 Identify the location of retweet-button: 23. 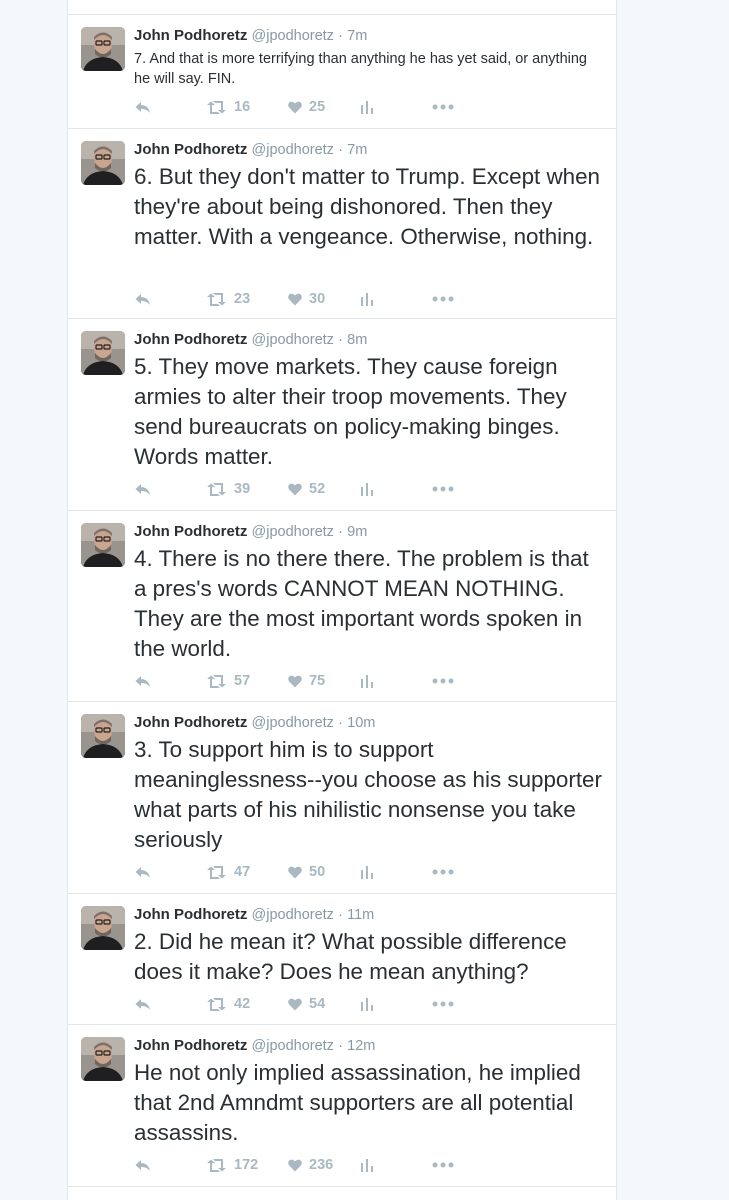
(228, 299).